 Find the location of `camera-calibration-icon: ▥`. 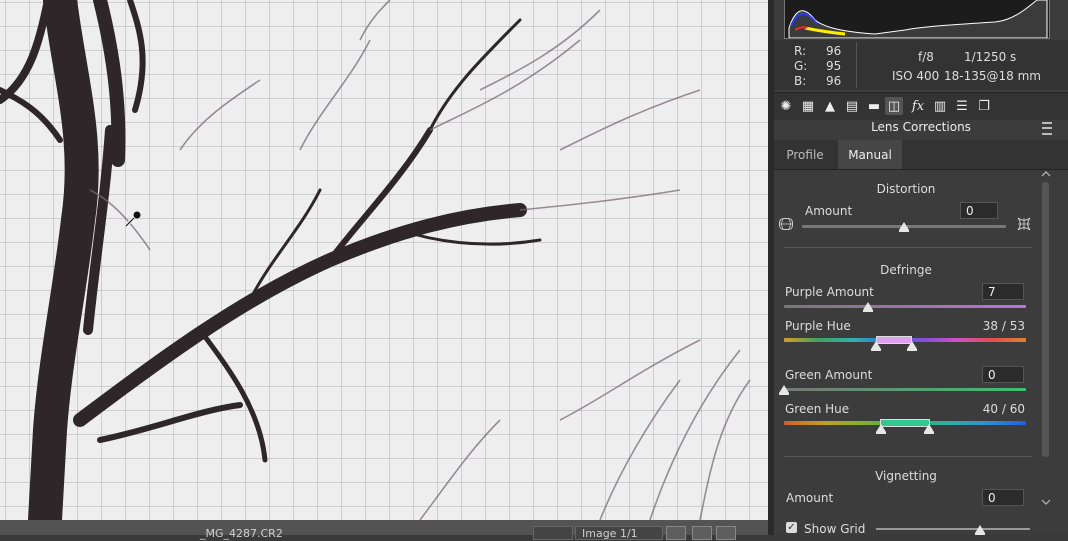

camera-calibration-icon: ▥ is located at coordinates (940, 106).